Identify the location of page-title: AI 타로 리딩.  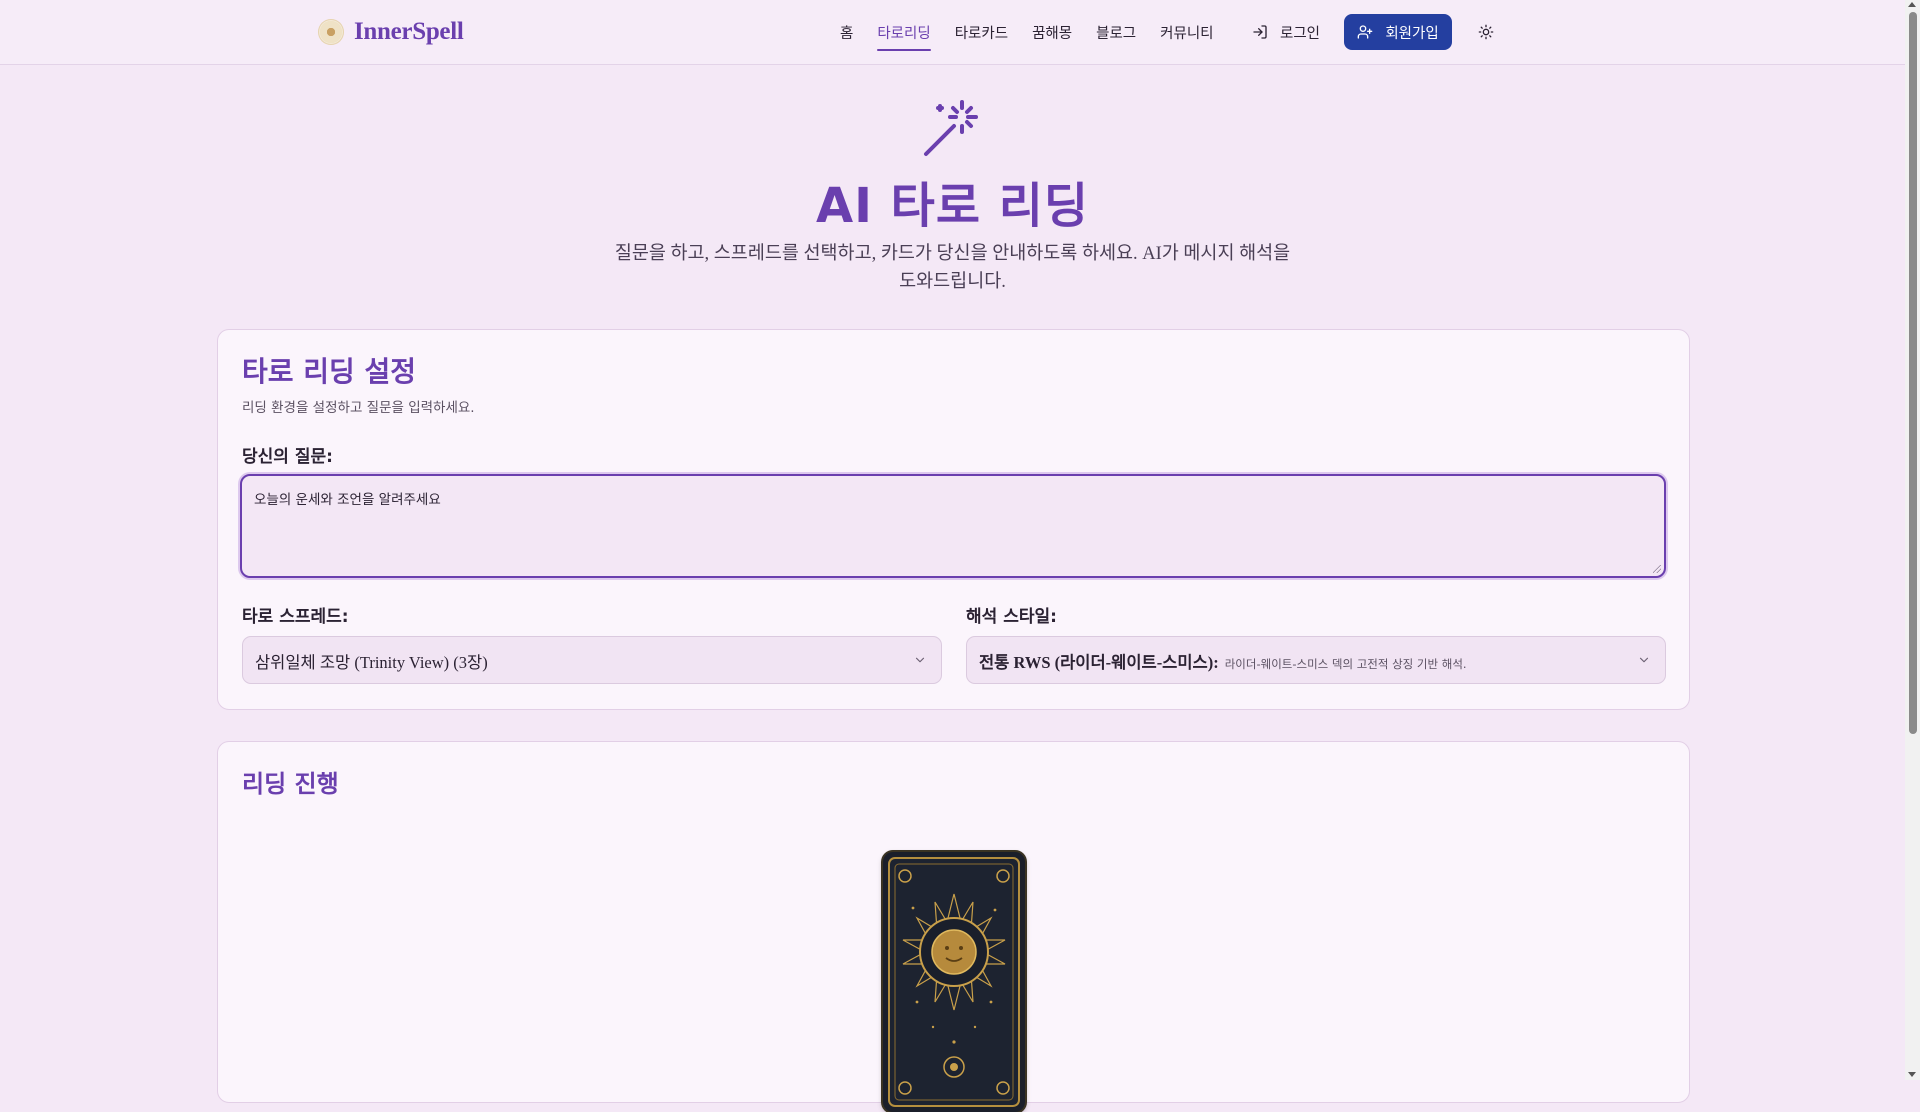
(952, 206).